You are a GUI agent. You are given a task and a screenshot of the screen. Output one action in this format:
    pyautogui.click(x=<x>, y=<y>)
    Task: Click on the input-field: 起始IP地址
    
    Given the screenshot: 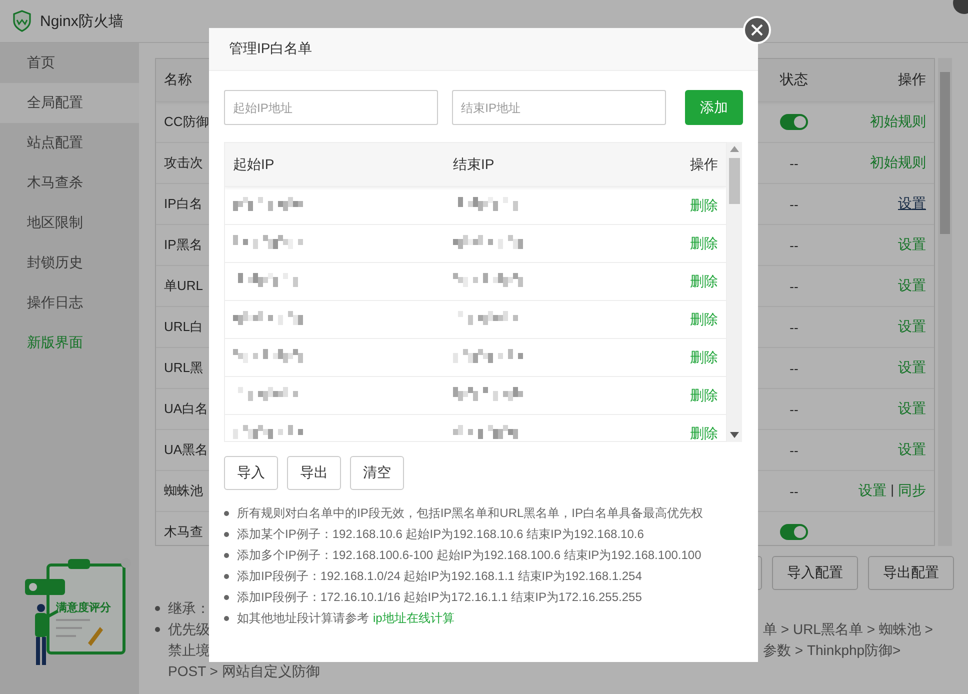 What is the action you would take?
    pyautogui.click(x=331, y=107)
    